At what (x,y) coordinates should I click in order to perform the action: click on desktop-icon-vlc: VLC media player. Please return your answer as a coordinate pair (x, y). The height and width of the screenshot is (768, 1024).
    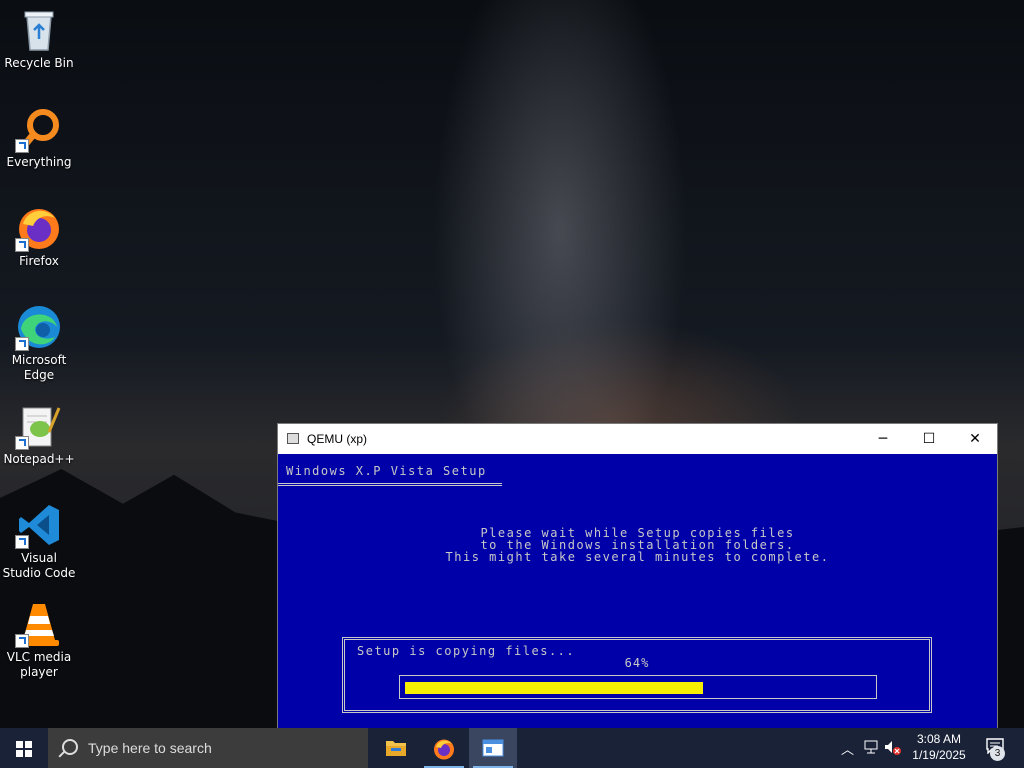
    Looking at the image, I should click on (39, 640).